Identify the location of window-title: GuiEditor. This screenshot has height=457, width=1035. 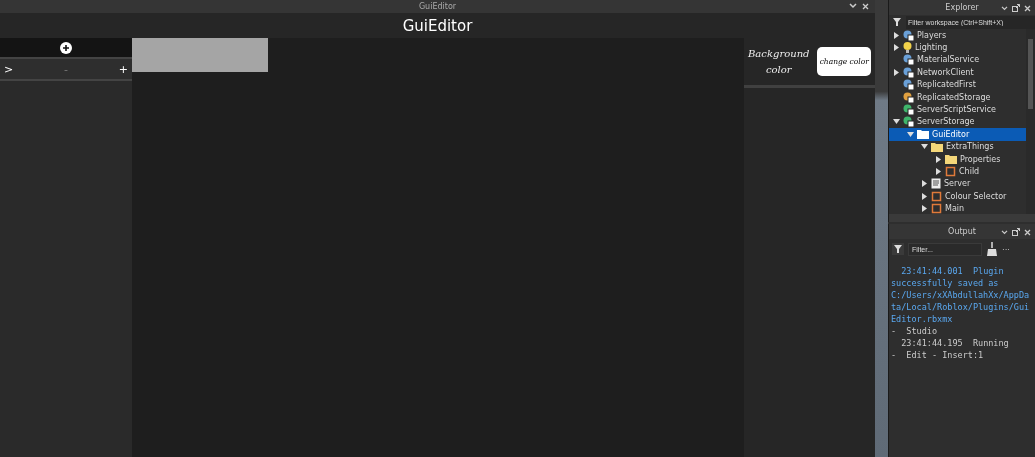
(437, 6).